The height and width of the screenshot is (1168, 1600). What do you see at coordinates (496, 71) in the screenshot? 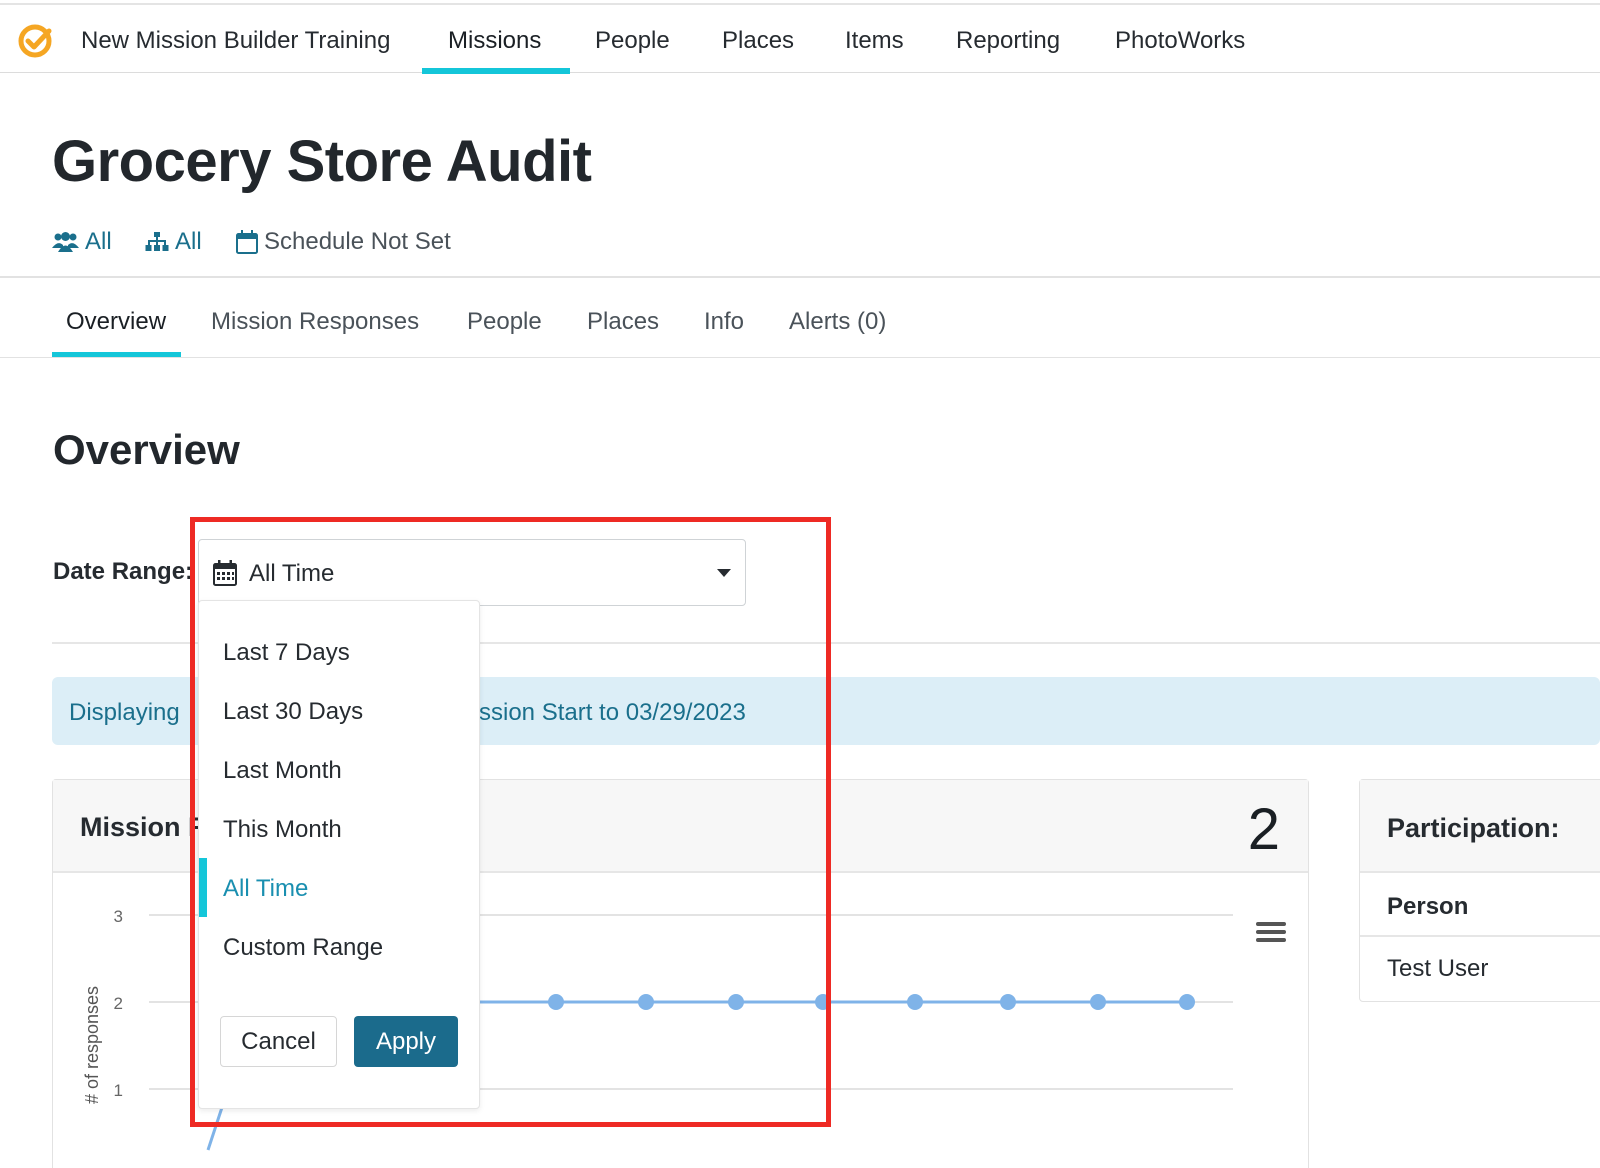
I see `active-nav-indicator` at bounding box center [496, 71].